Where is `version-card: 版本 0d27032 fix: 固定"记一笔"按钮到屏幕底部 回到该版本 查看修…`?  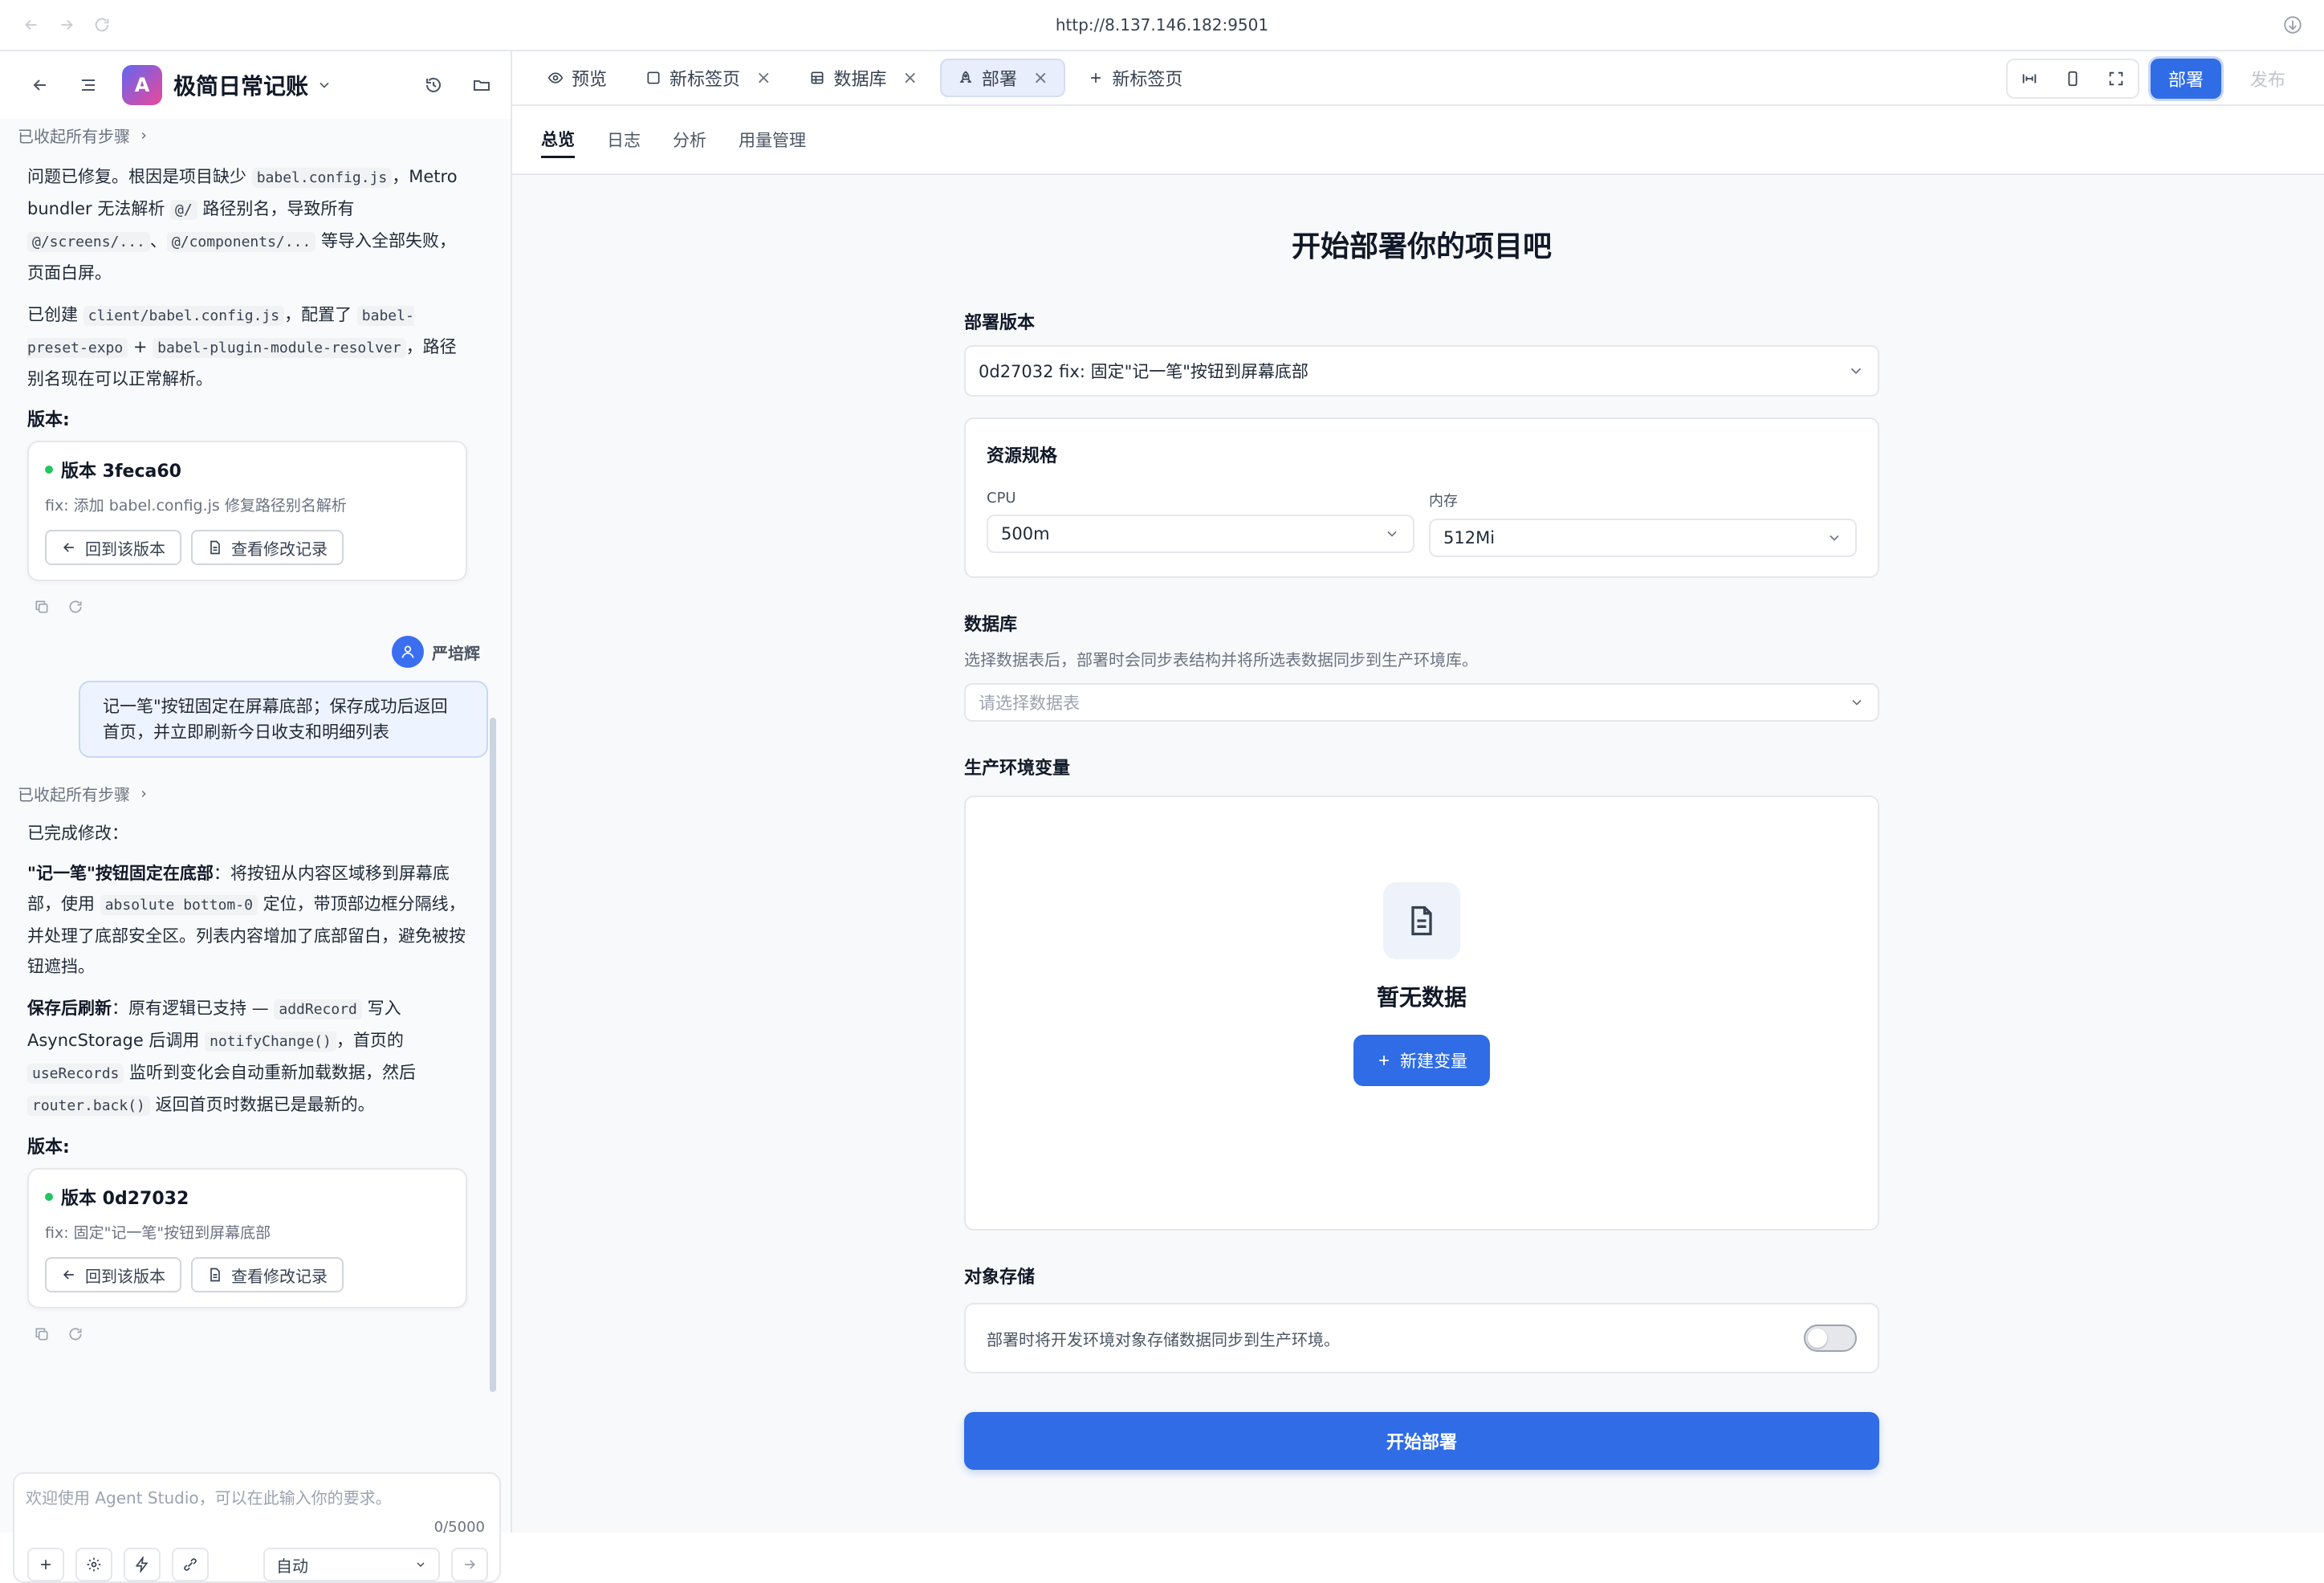 version-card: 版本 0d27032 fix: 固定"记一笔"按钮到屏幕底部 回到该版本 查看修… is located at coordinates (247, 1238).